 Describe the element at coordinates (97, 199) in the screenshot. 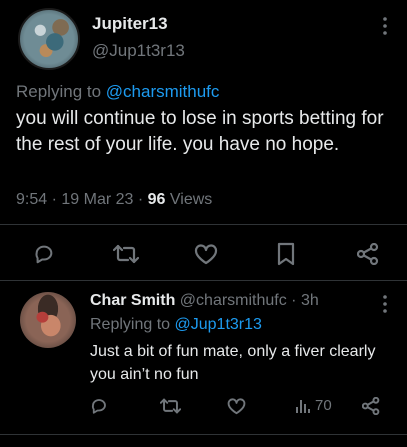

I see `tweet-date: 19 Mar 23` at that location.